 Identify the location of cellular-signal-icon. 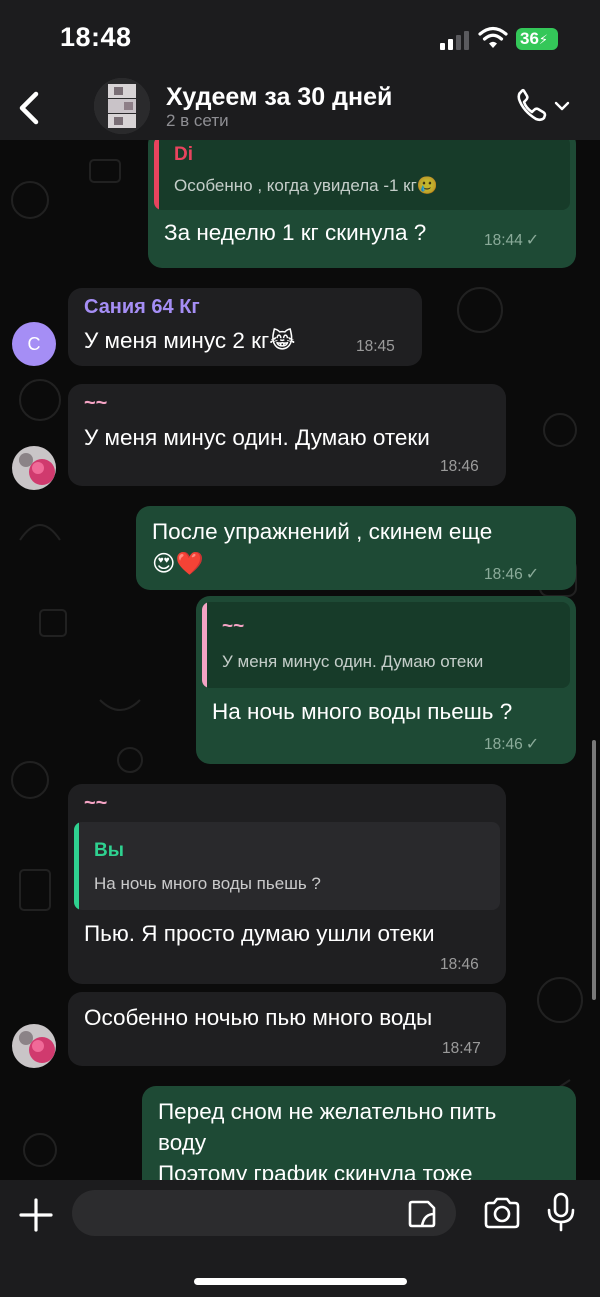
(455, 40).